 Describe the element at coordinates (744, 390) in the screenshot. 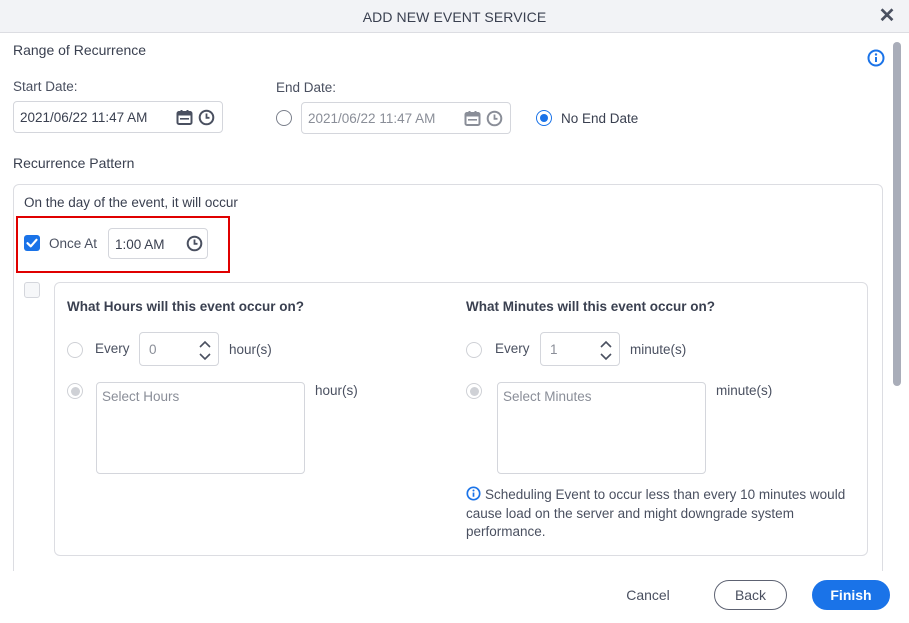

I see `minutes-select-unit: minute(s)` at that location.